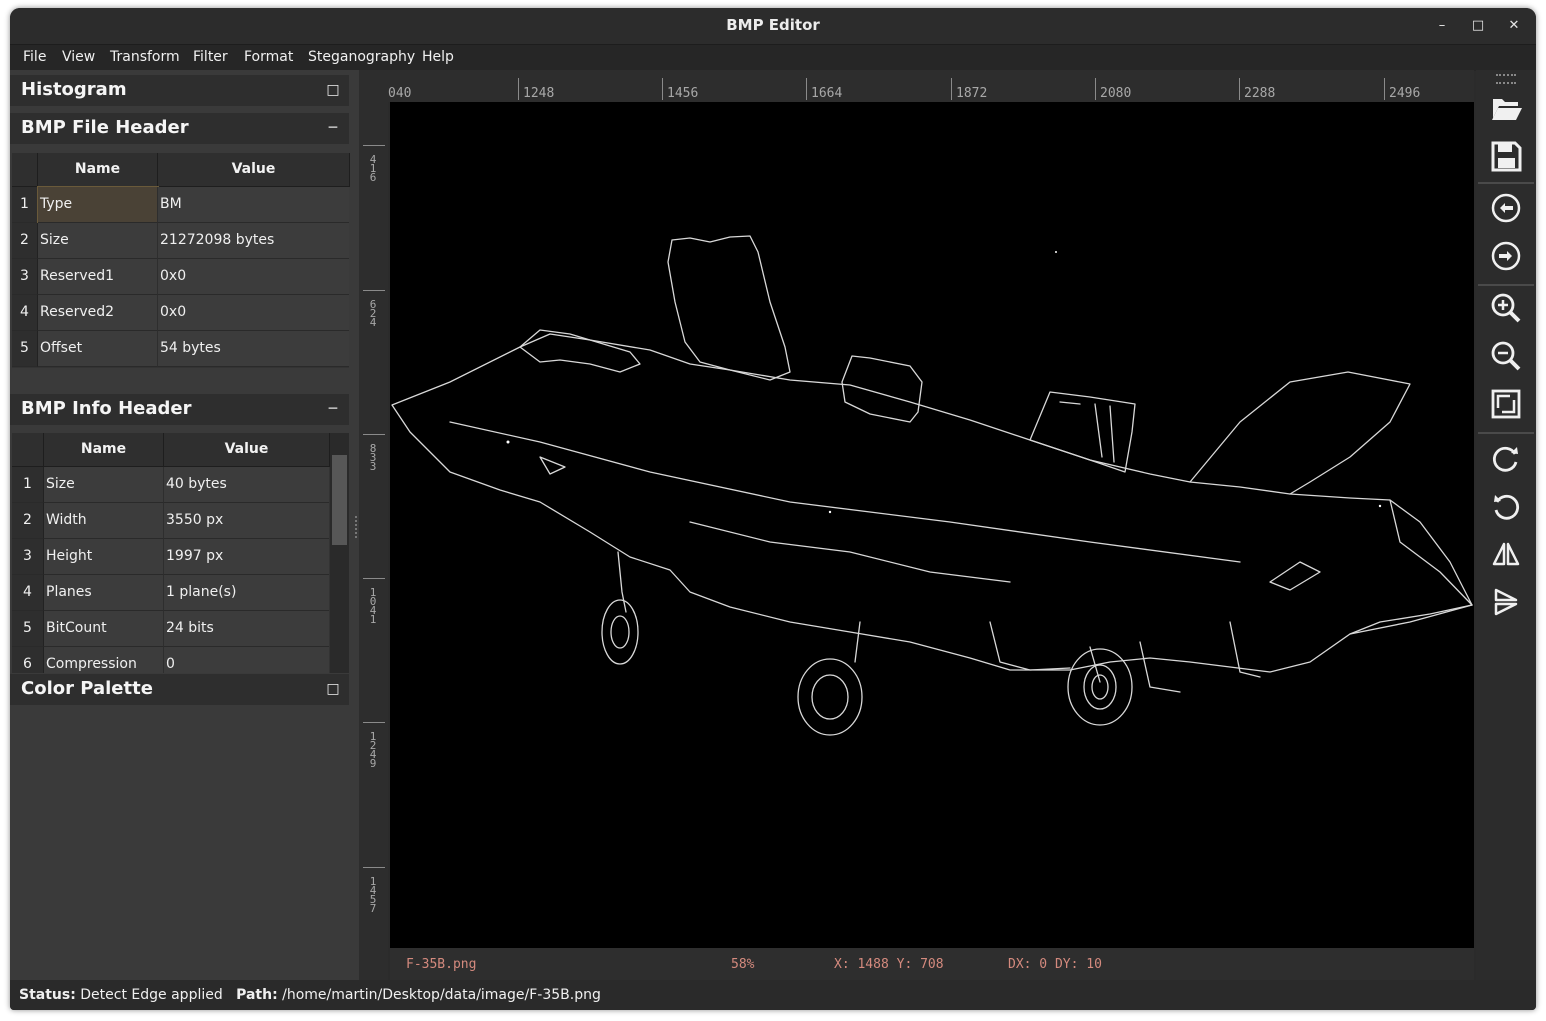 This screenshot has width=1546, height=1021. What do you see at coordinates (1478, 26) in the screenshot?
I see `maximize-button: □` at bounding box center [1478, 26].